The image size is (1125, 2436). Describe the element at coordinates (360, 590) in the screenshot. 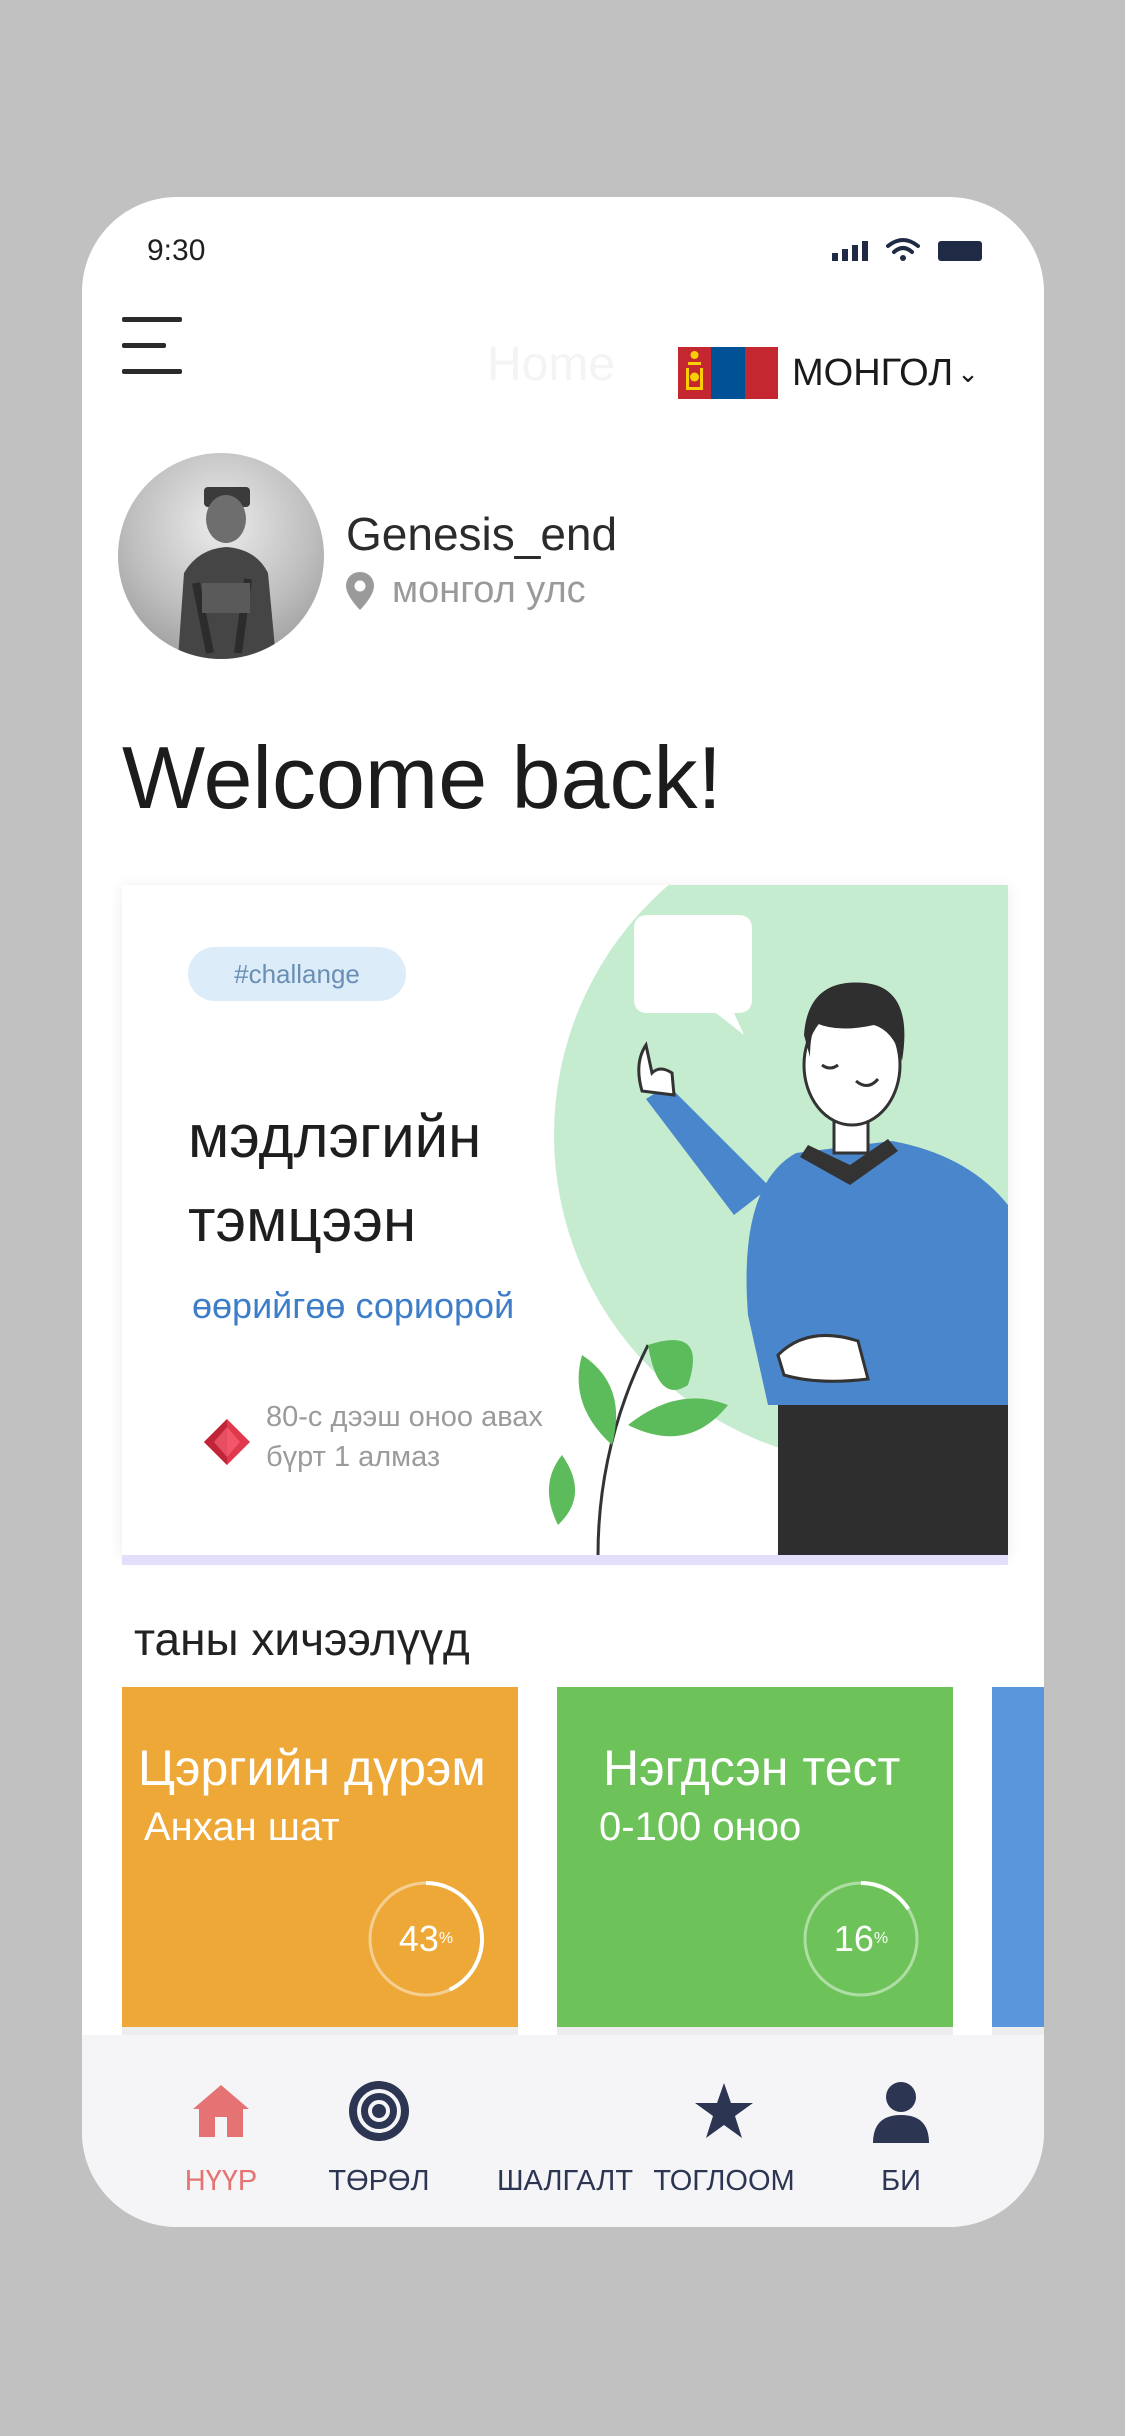

I see `location-pin-icon` at that location.